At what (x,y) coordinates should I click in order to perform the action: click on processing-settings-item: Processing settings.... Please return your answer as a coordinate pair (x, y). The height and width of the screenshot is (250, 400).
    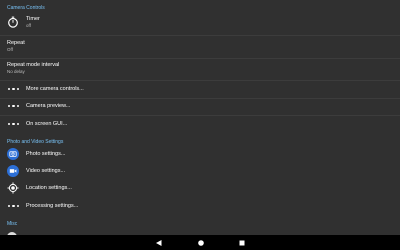
    Looking at the image, I should click on (200, 206).